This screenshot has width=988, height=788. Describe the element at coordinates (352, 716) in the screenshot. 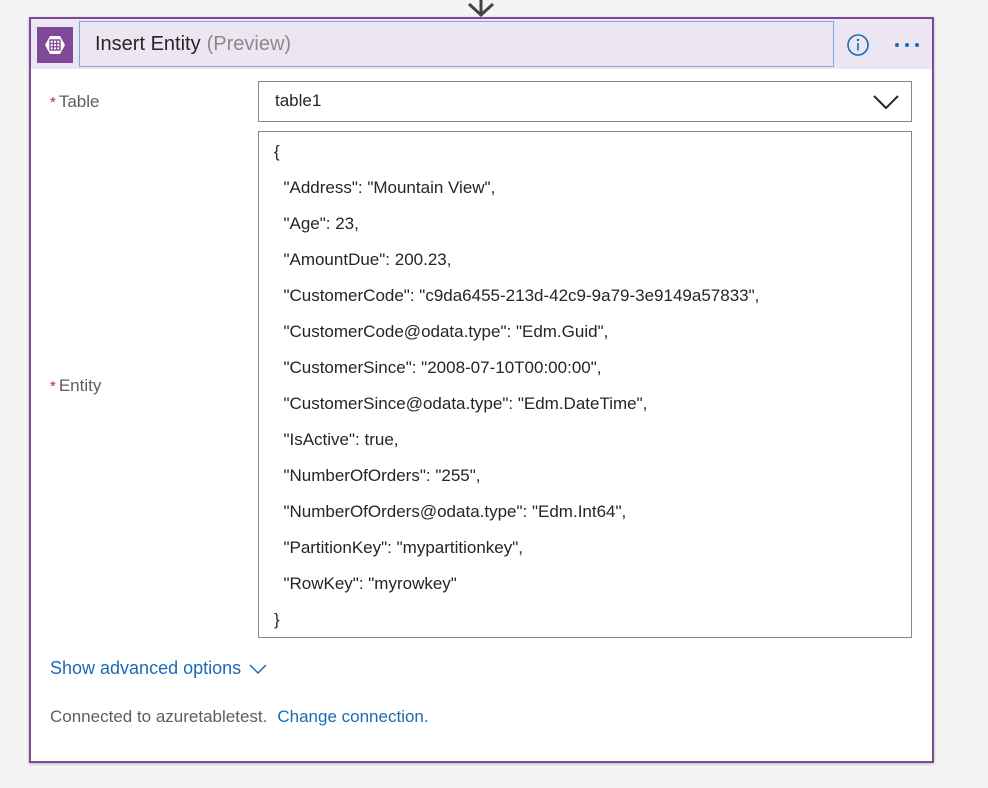

I see `change-connection-link: Change connection.` at that location.